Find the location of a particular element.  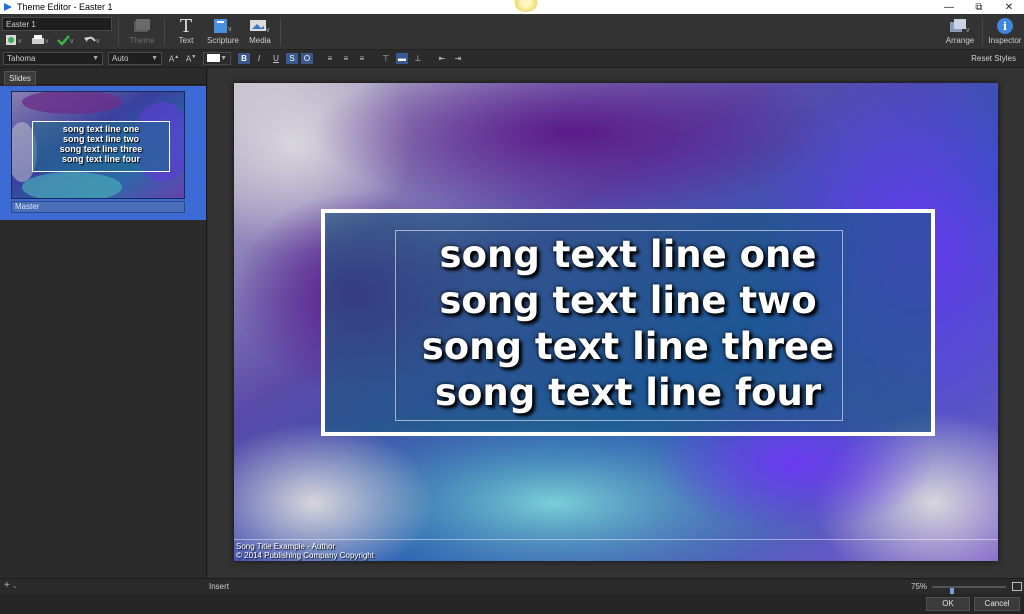

strikethrough-button: S is located at coordinates (292, 58).